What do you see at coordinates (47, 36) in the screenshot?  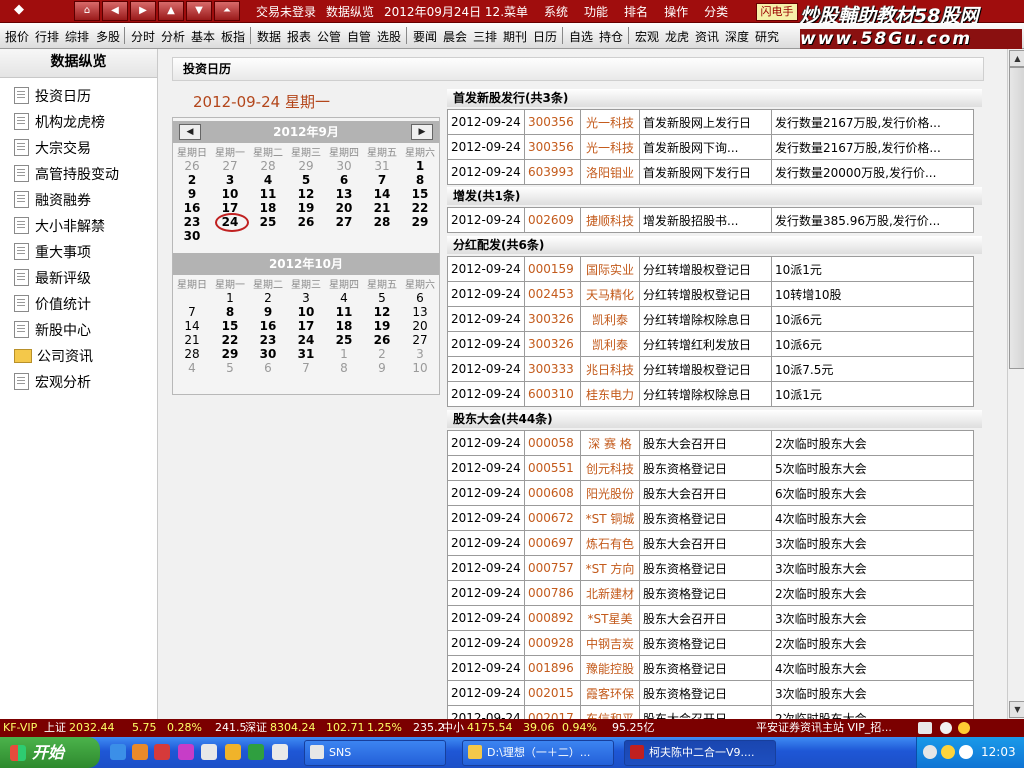 I see `toolbar-item: 行排` at bounding box center [47, 36].